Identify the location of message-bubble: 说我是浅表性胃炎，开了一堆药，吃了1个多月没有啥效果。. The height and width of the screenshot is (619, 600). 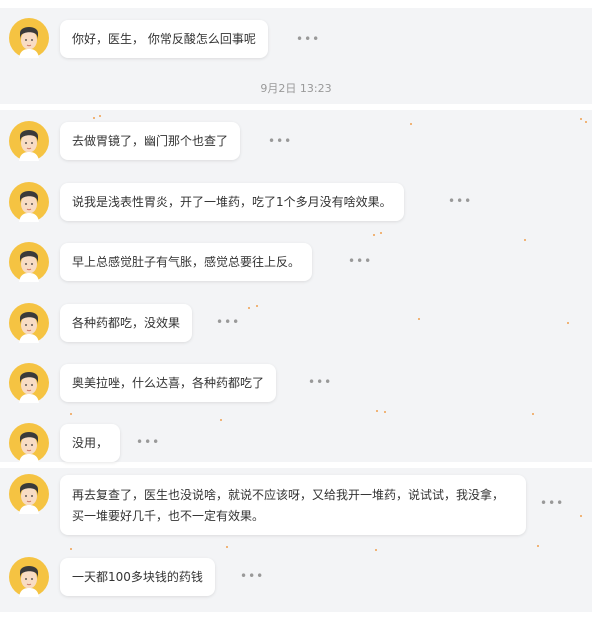
(232, 202).